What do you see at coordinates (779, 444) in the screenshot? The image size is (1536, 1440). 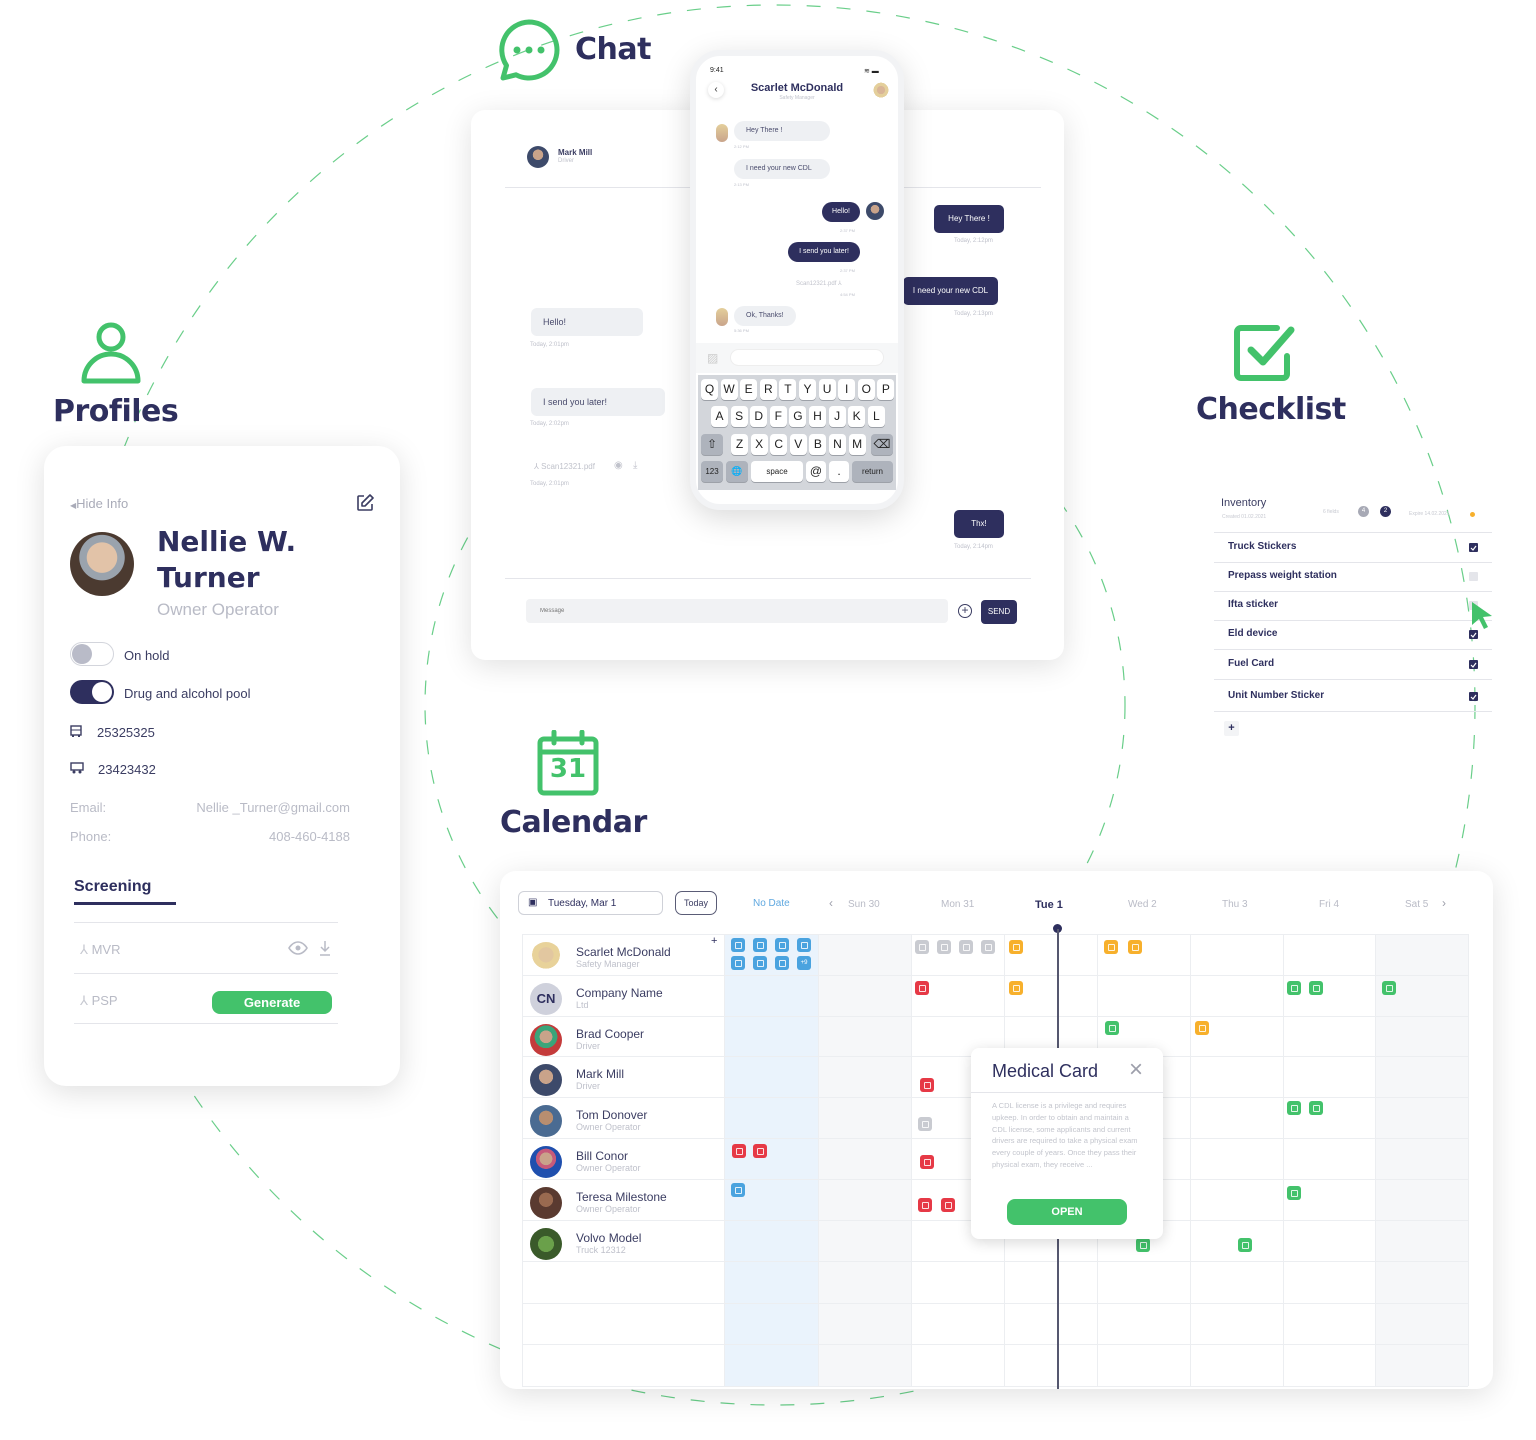 I see `keyboard-key: C` at bounding box center [779, 444].